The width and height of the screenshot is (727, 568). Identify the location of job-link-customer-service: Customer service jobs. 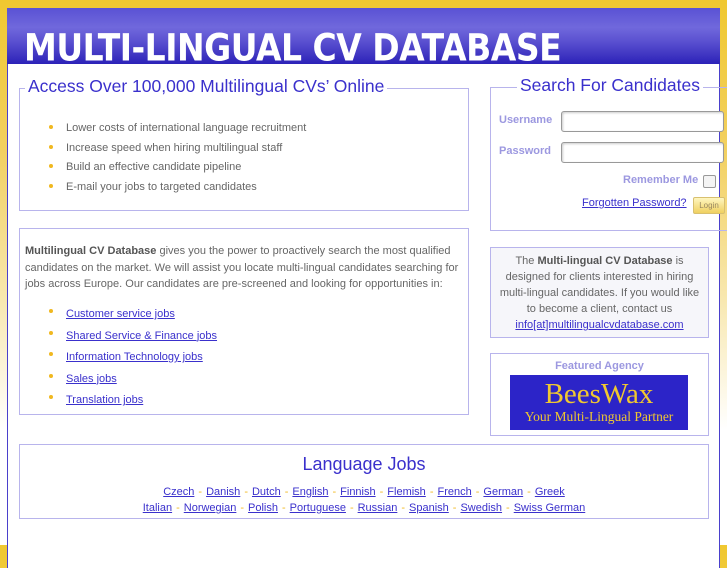
(120, 314).